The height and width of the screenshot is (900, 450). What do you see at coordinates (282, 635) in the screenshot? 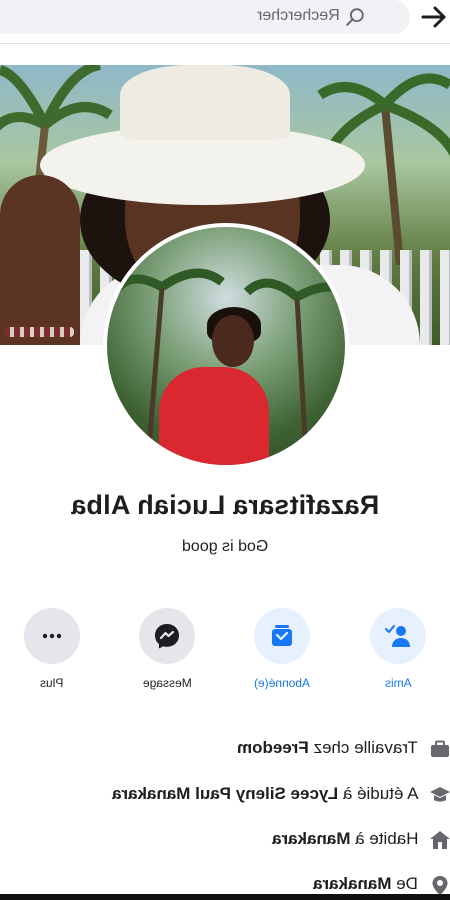
I see `following-icon` at bounding box center [282, 635].